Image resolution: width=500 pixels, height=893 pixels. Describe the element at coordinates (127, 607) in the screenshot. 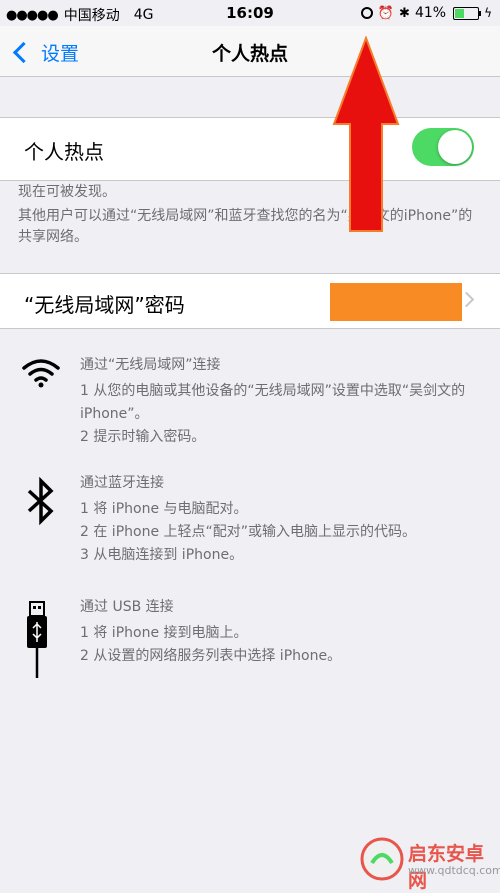

I see `usb-instructions-title: 通过 USB 连接` at that location.